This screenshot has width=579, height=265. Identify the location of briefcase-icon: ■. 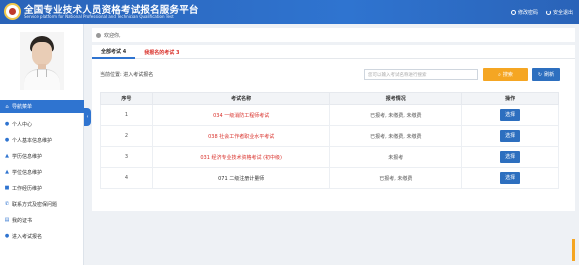
(7, 188).